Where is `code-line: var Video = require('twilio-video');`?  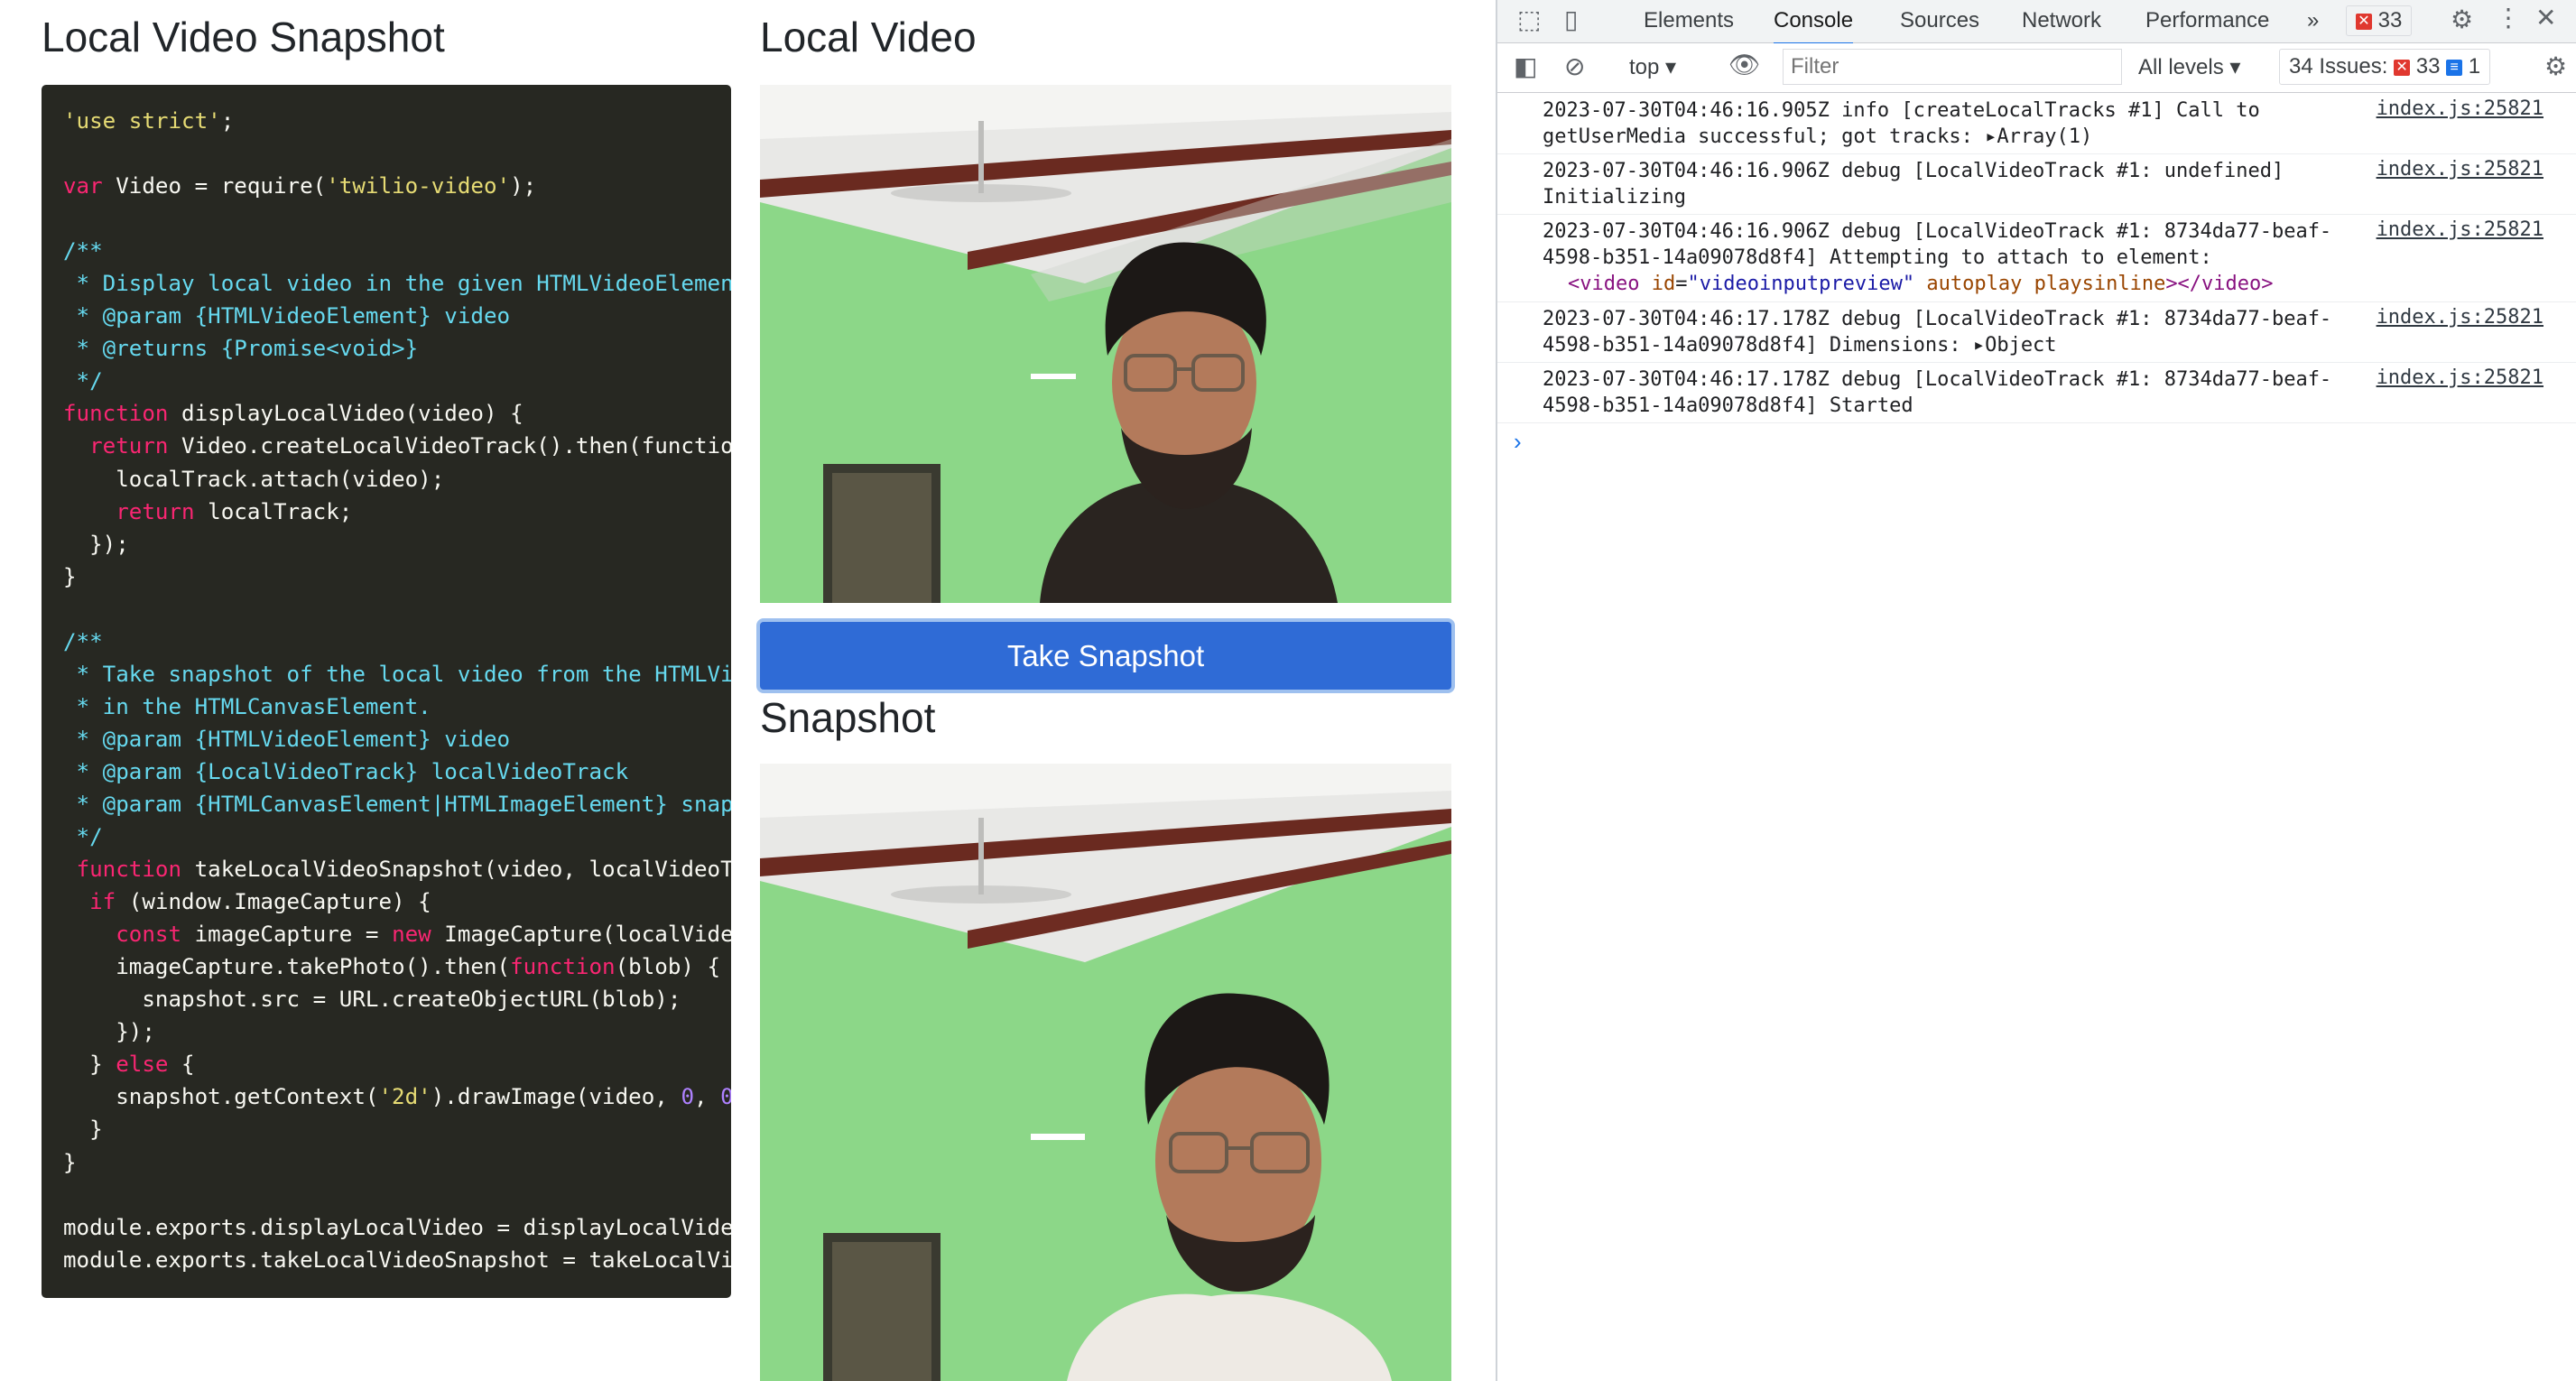
code-line: var Video = require('twilio-video'); is located at coordinates (300, 186).